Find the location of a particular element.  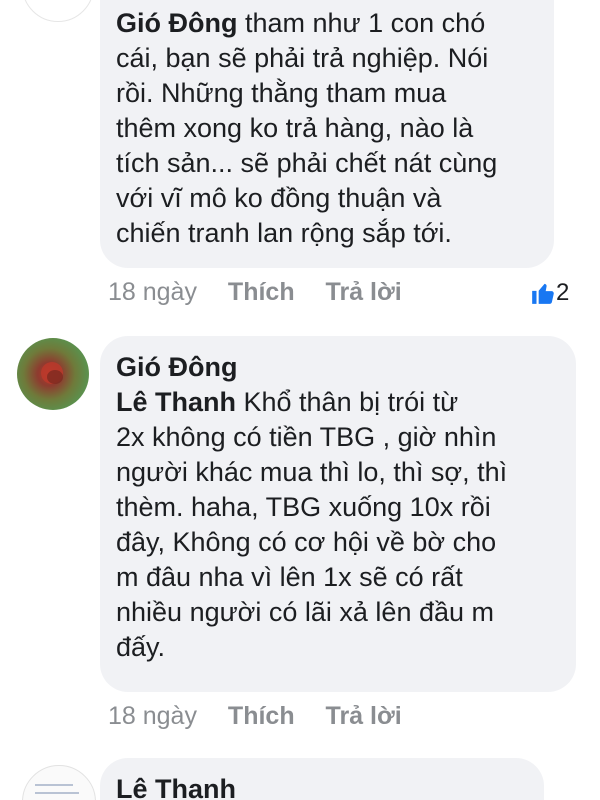

comment-text-line: tham như 1 con chó is located at coordinates (361, 23).